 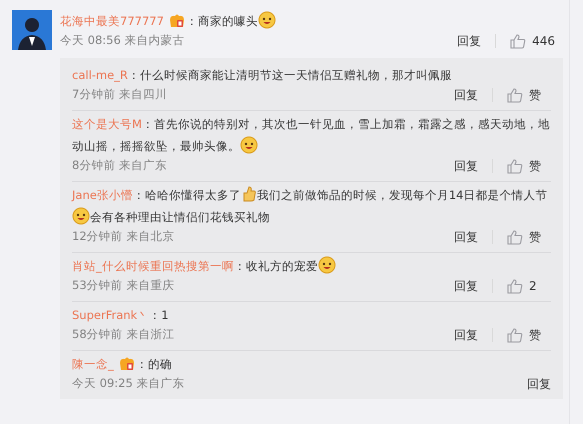 I want to click on like-button: 2, so click(x=529, y=286).